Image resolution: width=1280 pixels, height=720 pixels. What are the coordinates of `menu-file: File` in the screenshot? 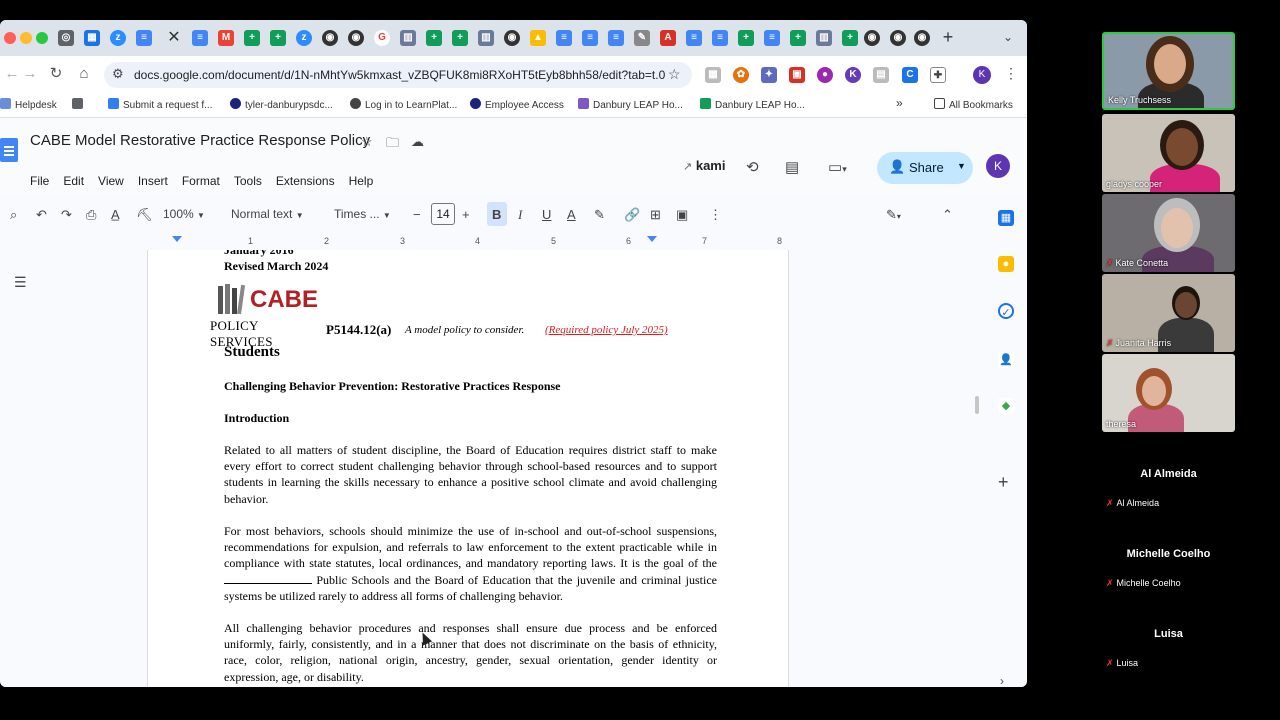 It's located at (39, 181).